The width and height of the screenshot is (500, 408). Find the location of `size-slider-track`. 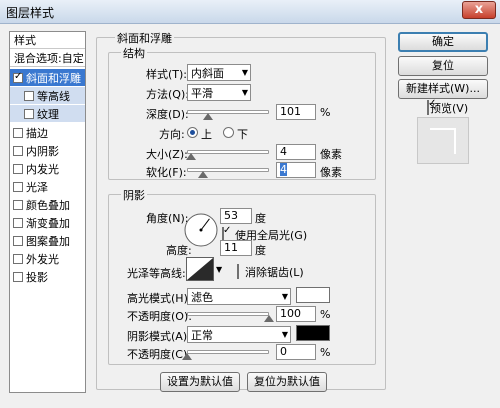

size-slider-track is located at coordinates (228, 152).